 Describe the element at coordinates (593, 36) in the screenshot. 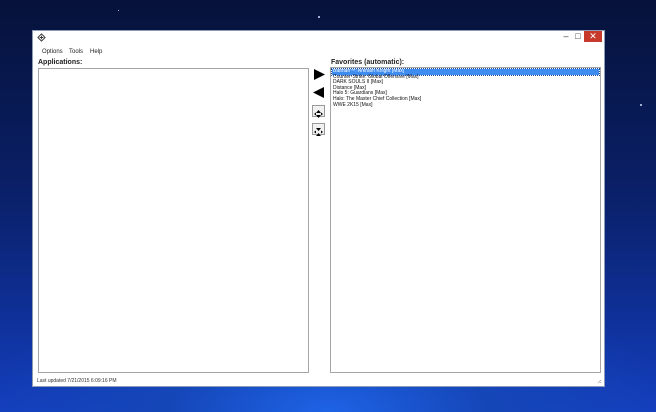

I see `close-button: ✕` at that location.